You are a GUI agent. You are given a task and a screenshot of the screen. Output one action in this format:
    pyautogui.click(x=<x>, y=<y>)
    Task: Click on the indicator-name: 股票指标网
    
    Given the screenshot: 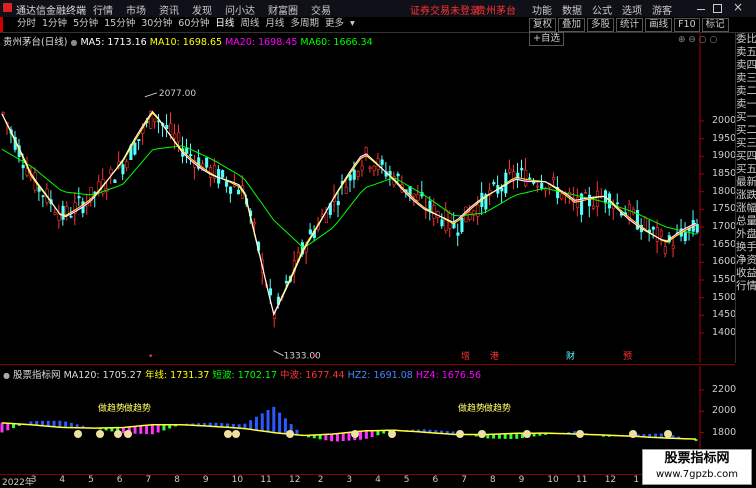 What is the action you would take?
    pyautogui.click(x=37, y=375)
    